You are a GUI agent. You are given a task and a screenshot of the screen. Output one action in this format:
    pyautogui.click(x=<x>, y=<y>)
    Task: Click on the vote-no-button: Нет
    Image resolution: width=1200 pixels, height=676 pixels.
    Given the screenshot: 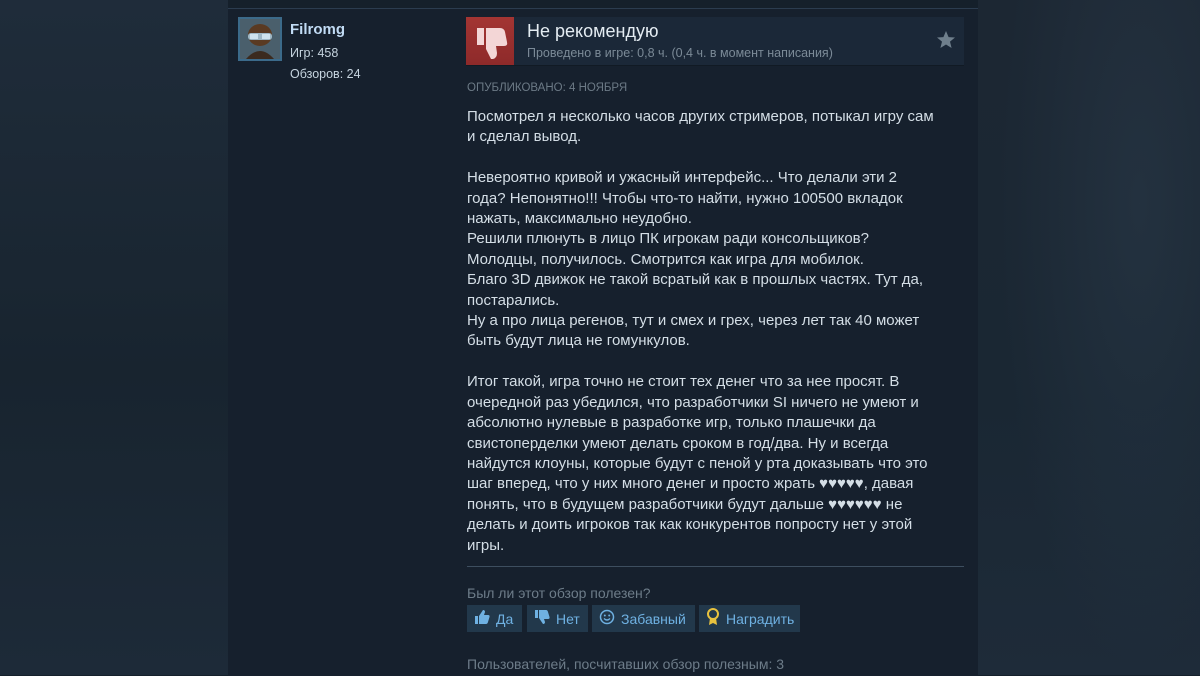 What is the action you would take?
    pyautogui.click(x=557, y=618)
    